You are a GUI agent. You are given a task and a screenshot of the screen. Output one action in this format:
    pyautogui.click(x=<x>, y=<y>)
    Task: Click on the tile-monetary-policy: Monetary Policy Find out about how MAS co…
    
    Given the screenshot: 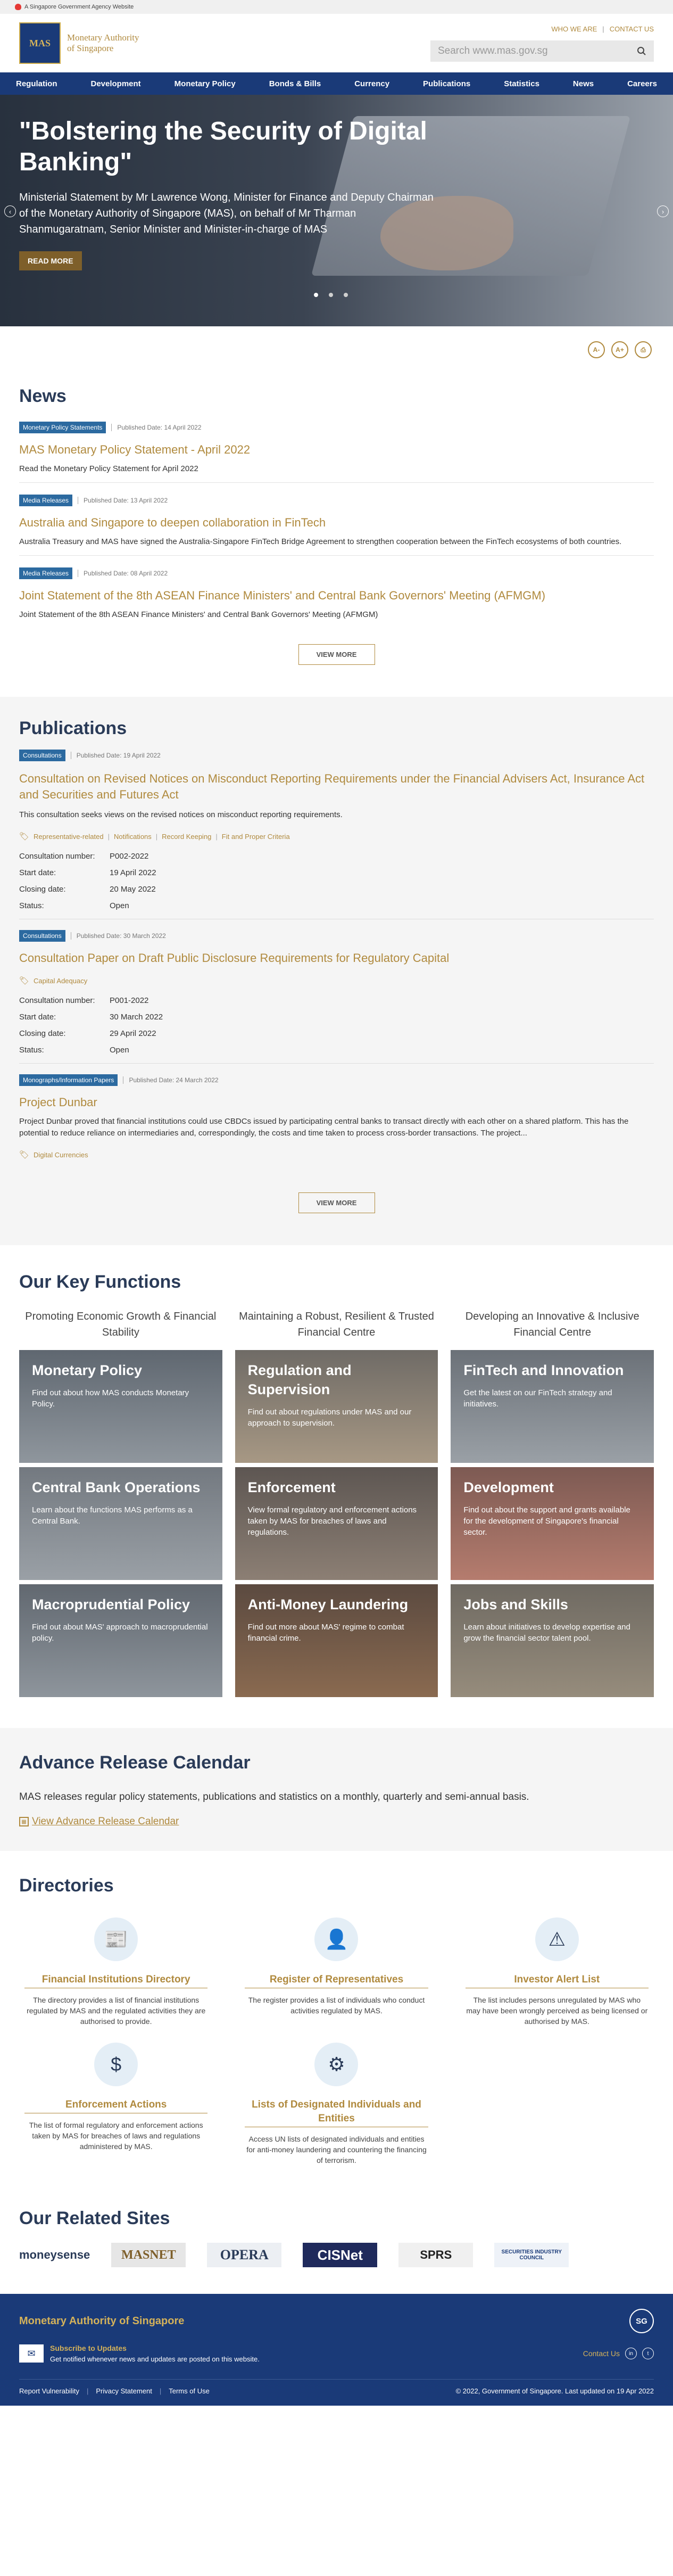 What is the action you would take?
    pyautogui.click(x=120, y=1406)
    